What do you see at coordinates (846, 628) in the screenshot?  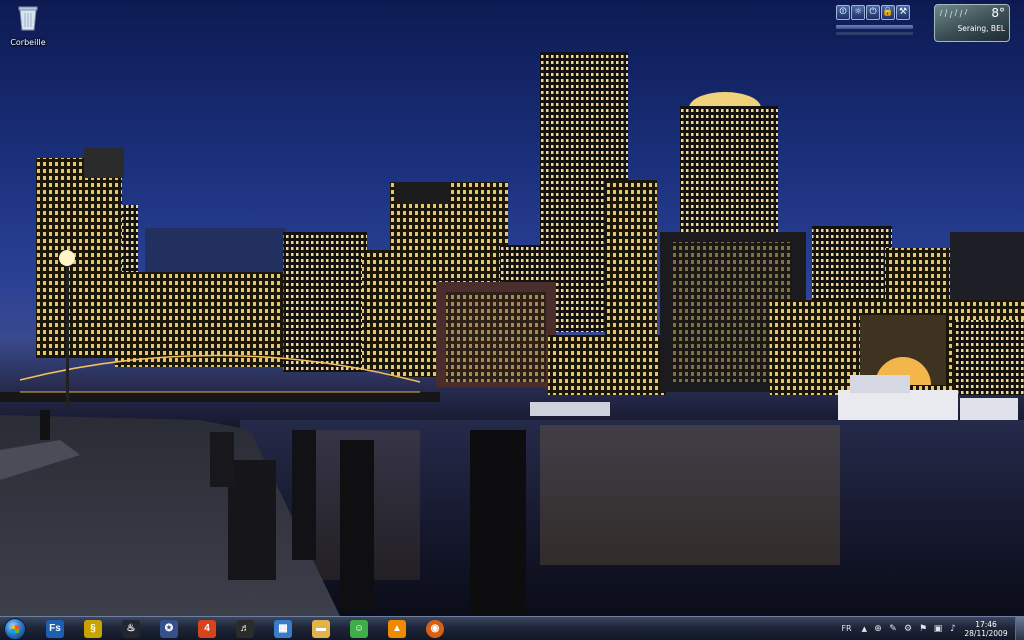 I see `language-indicator: FR` at bounding box center [846, 628].